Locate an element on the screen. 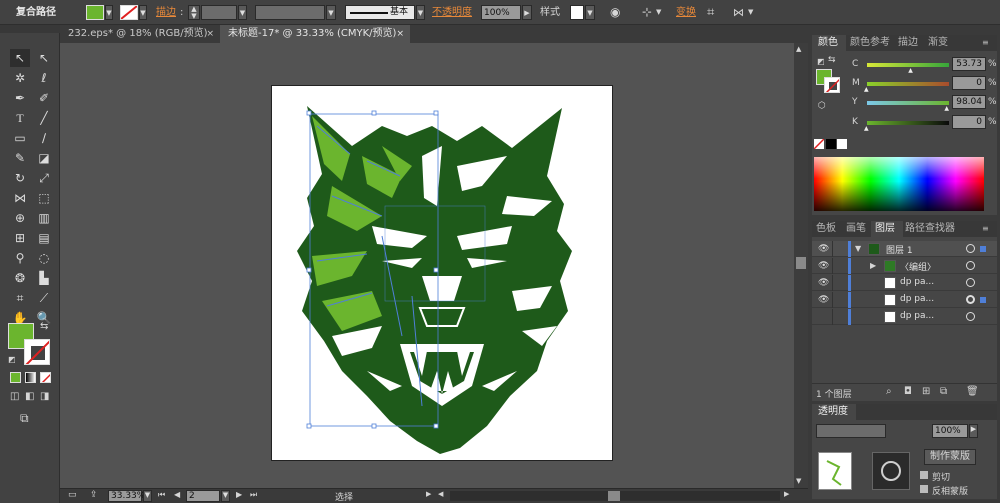  blend-tool-icon: ◌ is located at coordinates (44, 258).